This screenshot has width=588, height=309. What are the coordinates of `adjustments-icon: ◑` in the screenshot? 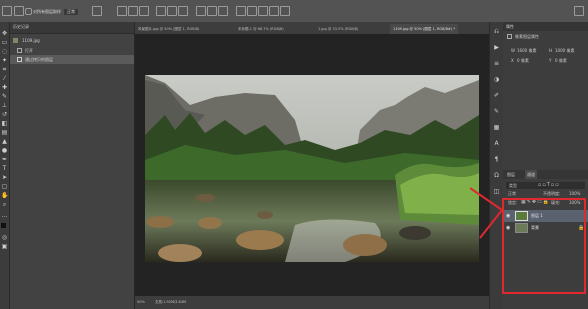 It's located at (496, 79).